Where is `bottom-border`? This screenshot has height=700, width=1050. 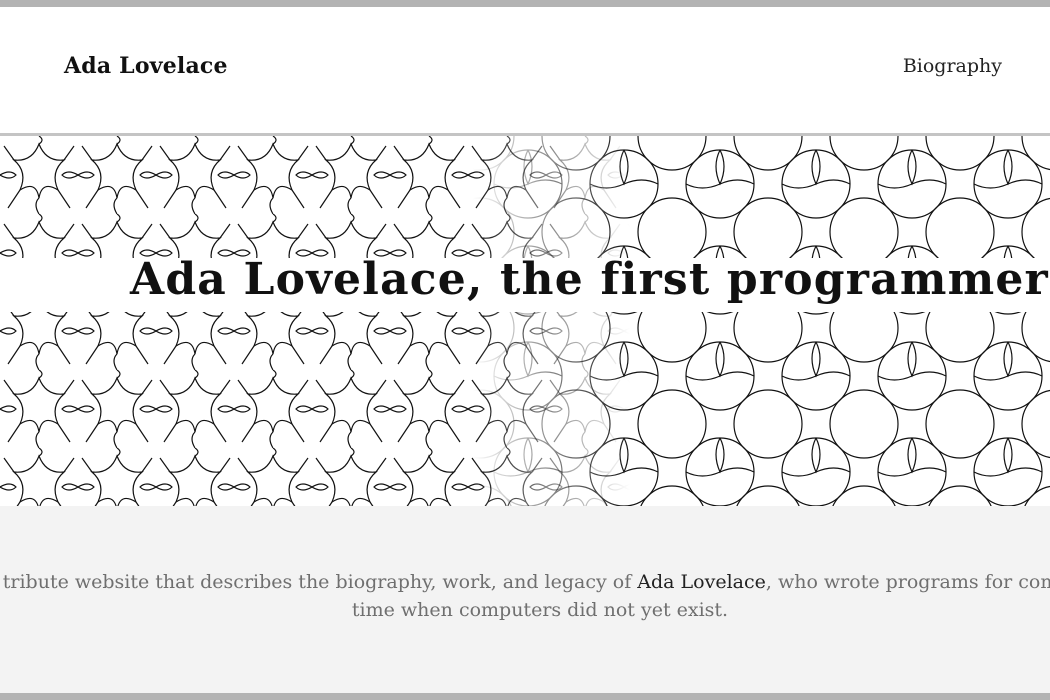 bottom-border is located at coordinates (525, 696).